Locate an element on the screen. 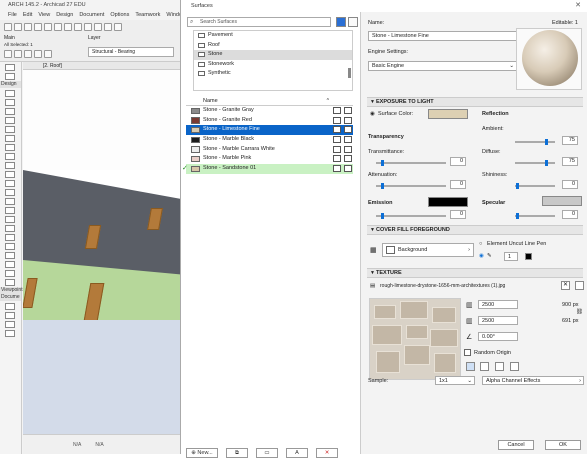 The width and height of the screenshot is (587, 466). surface-row: ✓ Stone - Sandstone 01 is located at coordinates (267, 169).